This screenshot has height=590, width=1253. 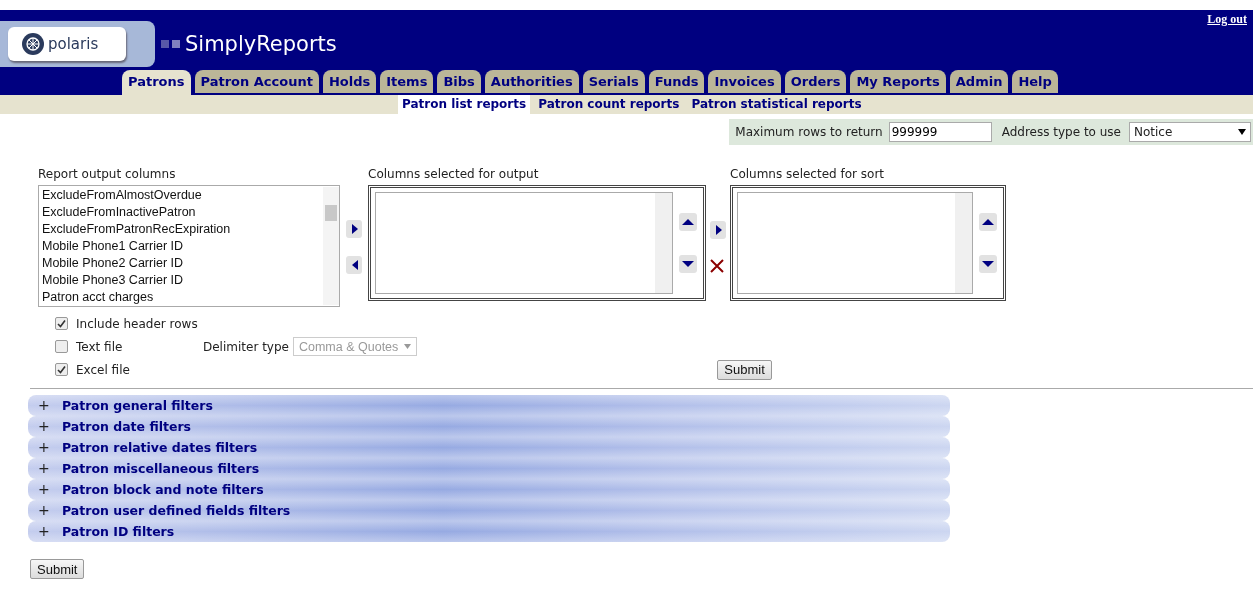 What do you see at coordinates (489, 426) in the screenshot?
I see `filter-section: + Patron date filters` at bounding box center [489, 426].